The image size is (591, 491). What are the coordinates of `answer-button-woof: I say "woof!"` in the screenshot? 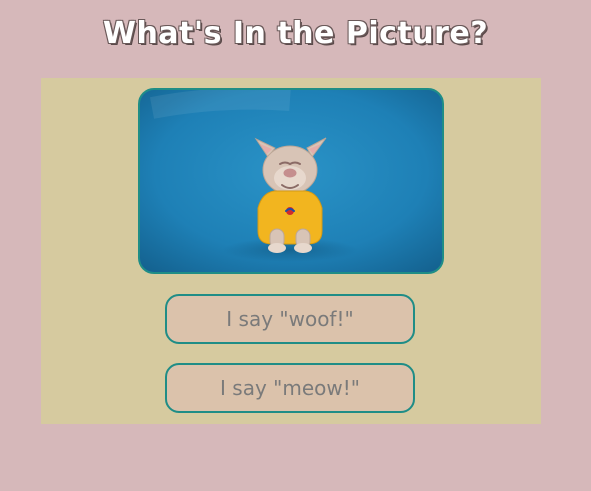 It's located at (290, 319).